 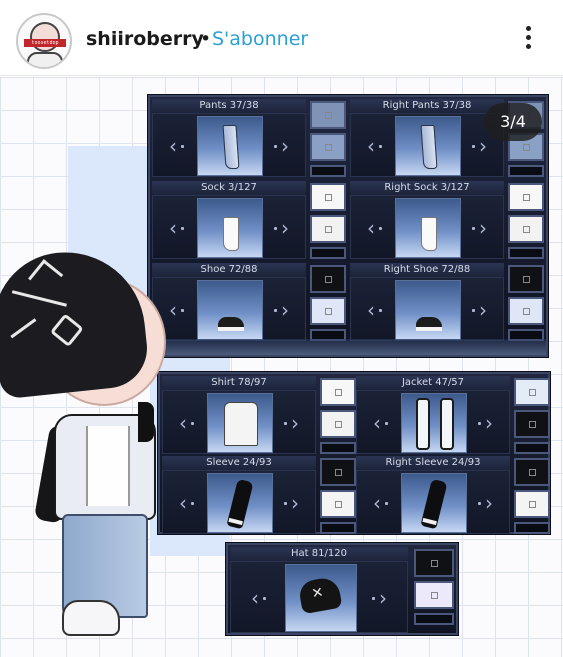 What do you see at coordinates (319, 554) in the screenshot?
I see `slot-title: Hat 81/120` at bounding box center [319, 554].